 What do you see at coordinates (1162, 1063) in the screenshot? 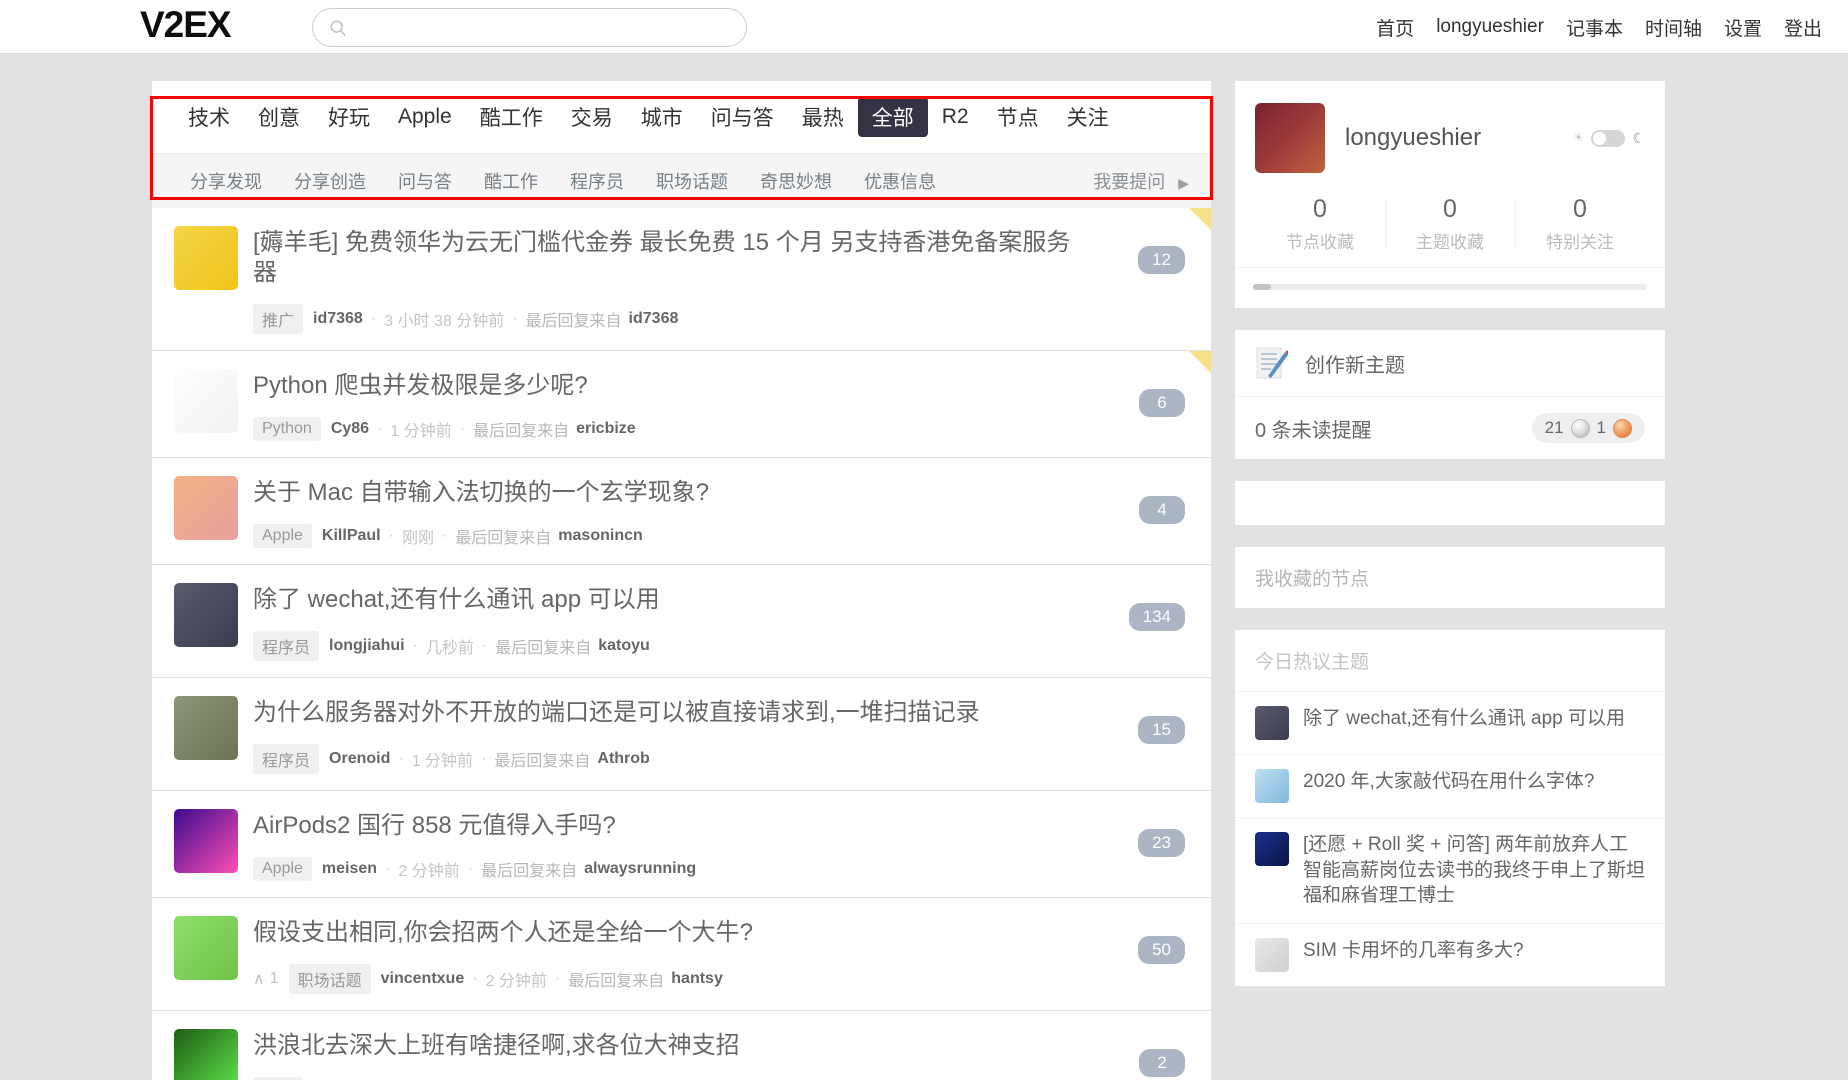
I see `reply-count-badge: 2` at bounding box center [1162, 1063].